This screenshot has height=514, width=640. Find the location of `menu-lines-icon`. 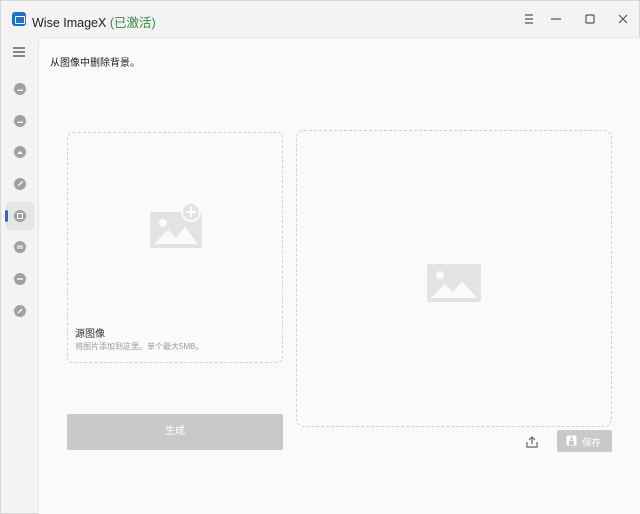

menu-lines-icon is located at coordinates (529, 19).